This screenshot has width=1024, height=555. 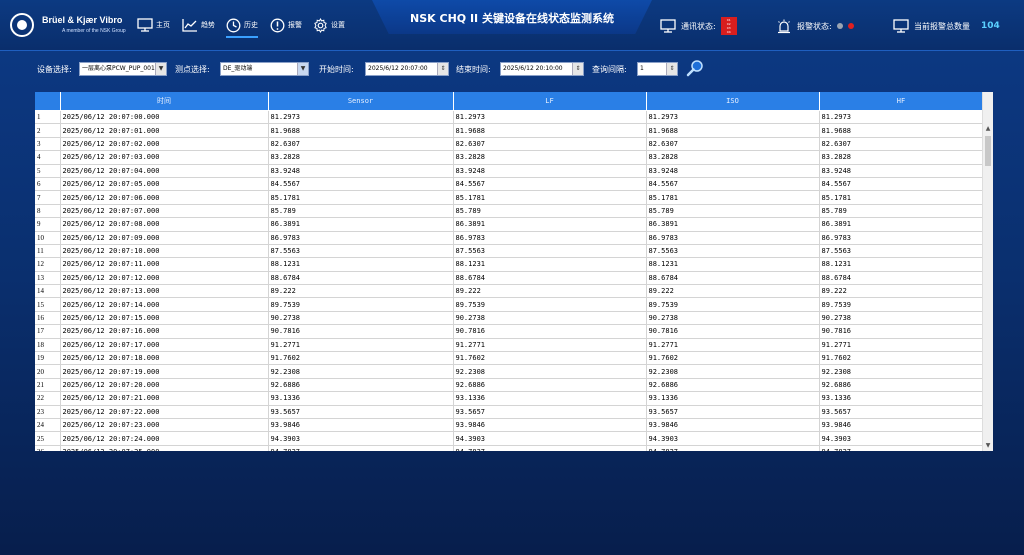 I want to click on column-header-hf: HF, so click(x=901, y=101).